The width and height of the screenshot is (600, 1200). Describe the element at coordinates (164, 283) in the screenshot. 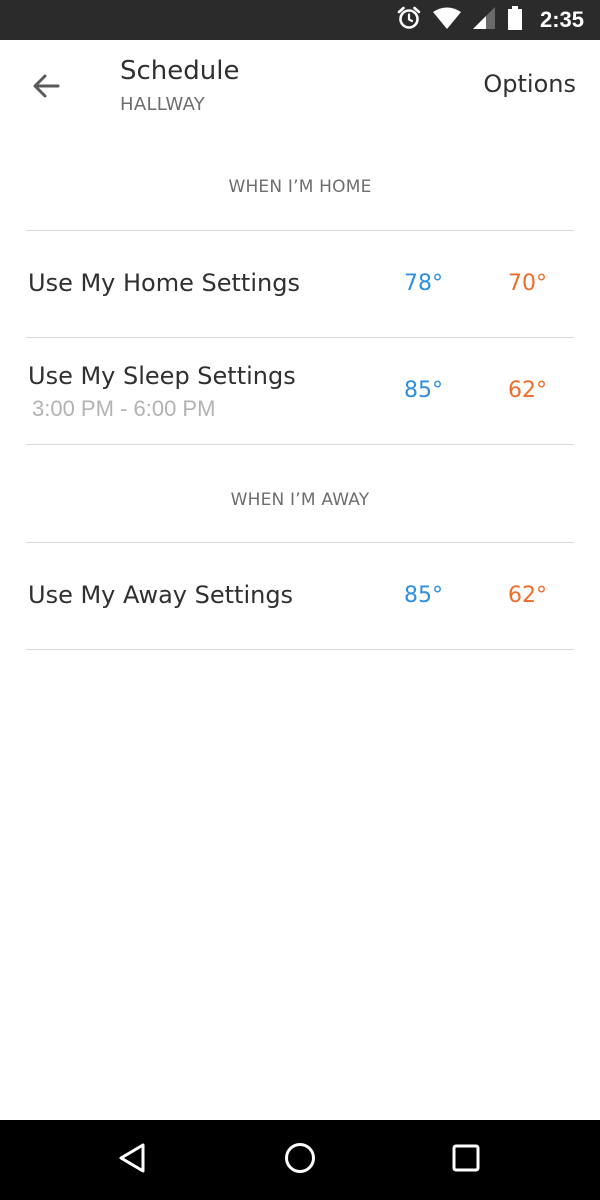

I see `row-label: Use My Home Settings` at that location.